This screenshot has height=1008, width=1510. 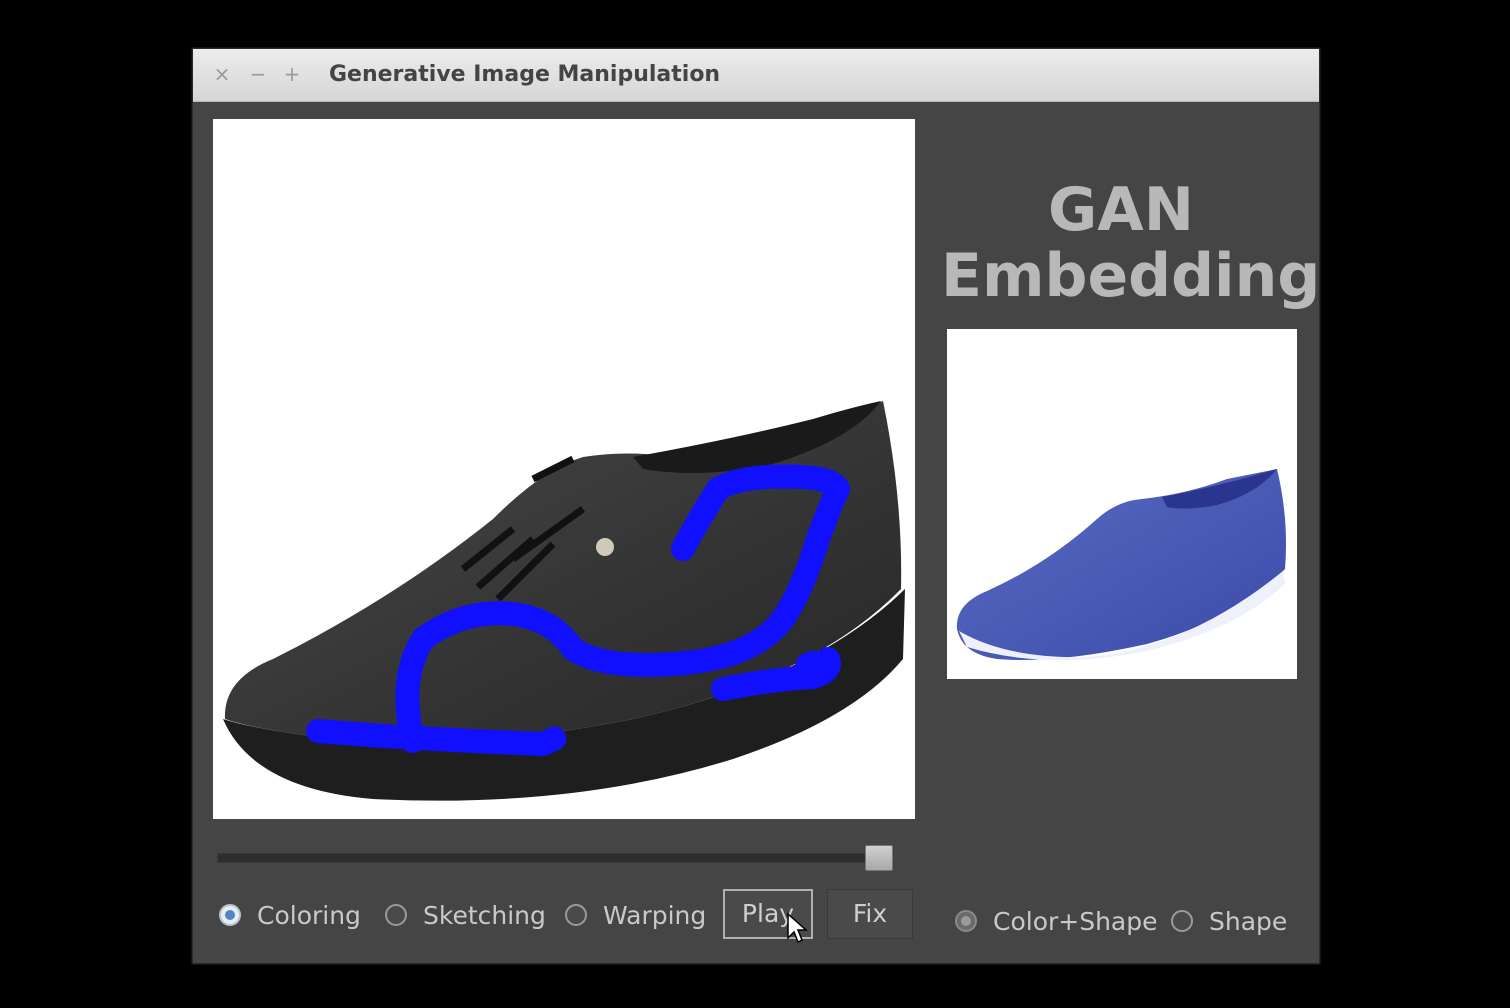 I want to click on radio-warping: Warping, so click(x=635, y=915).